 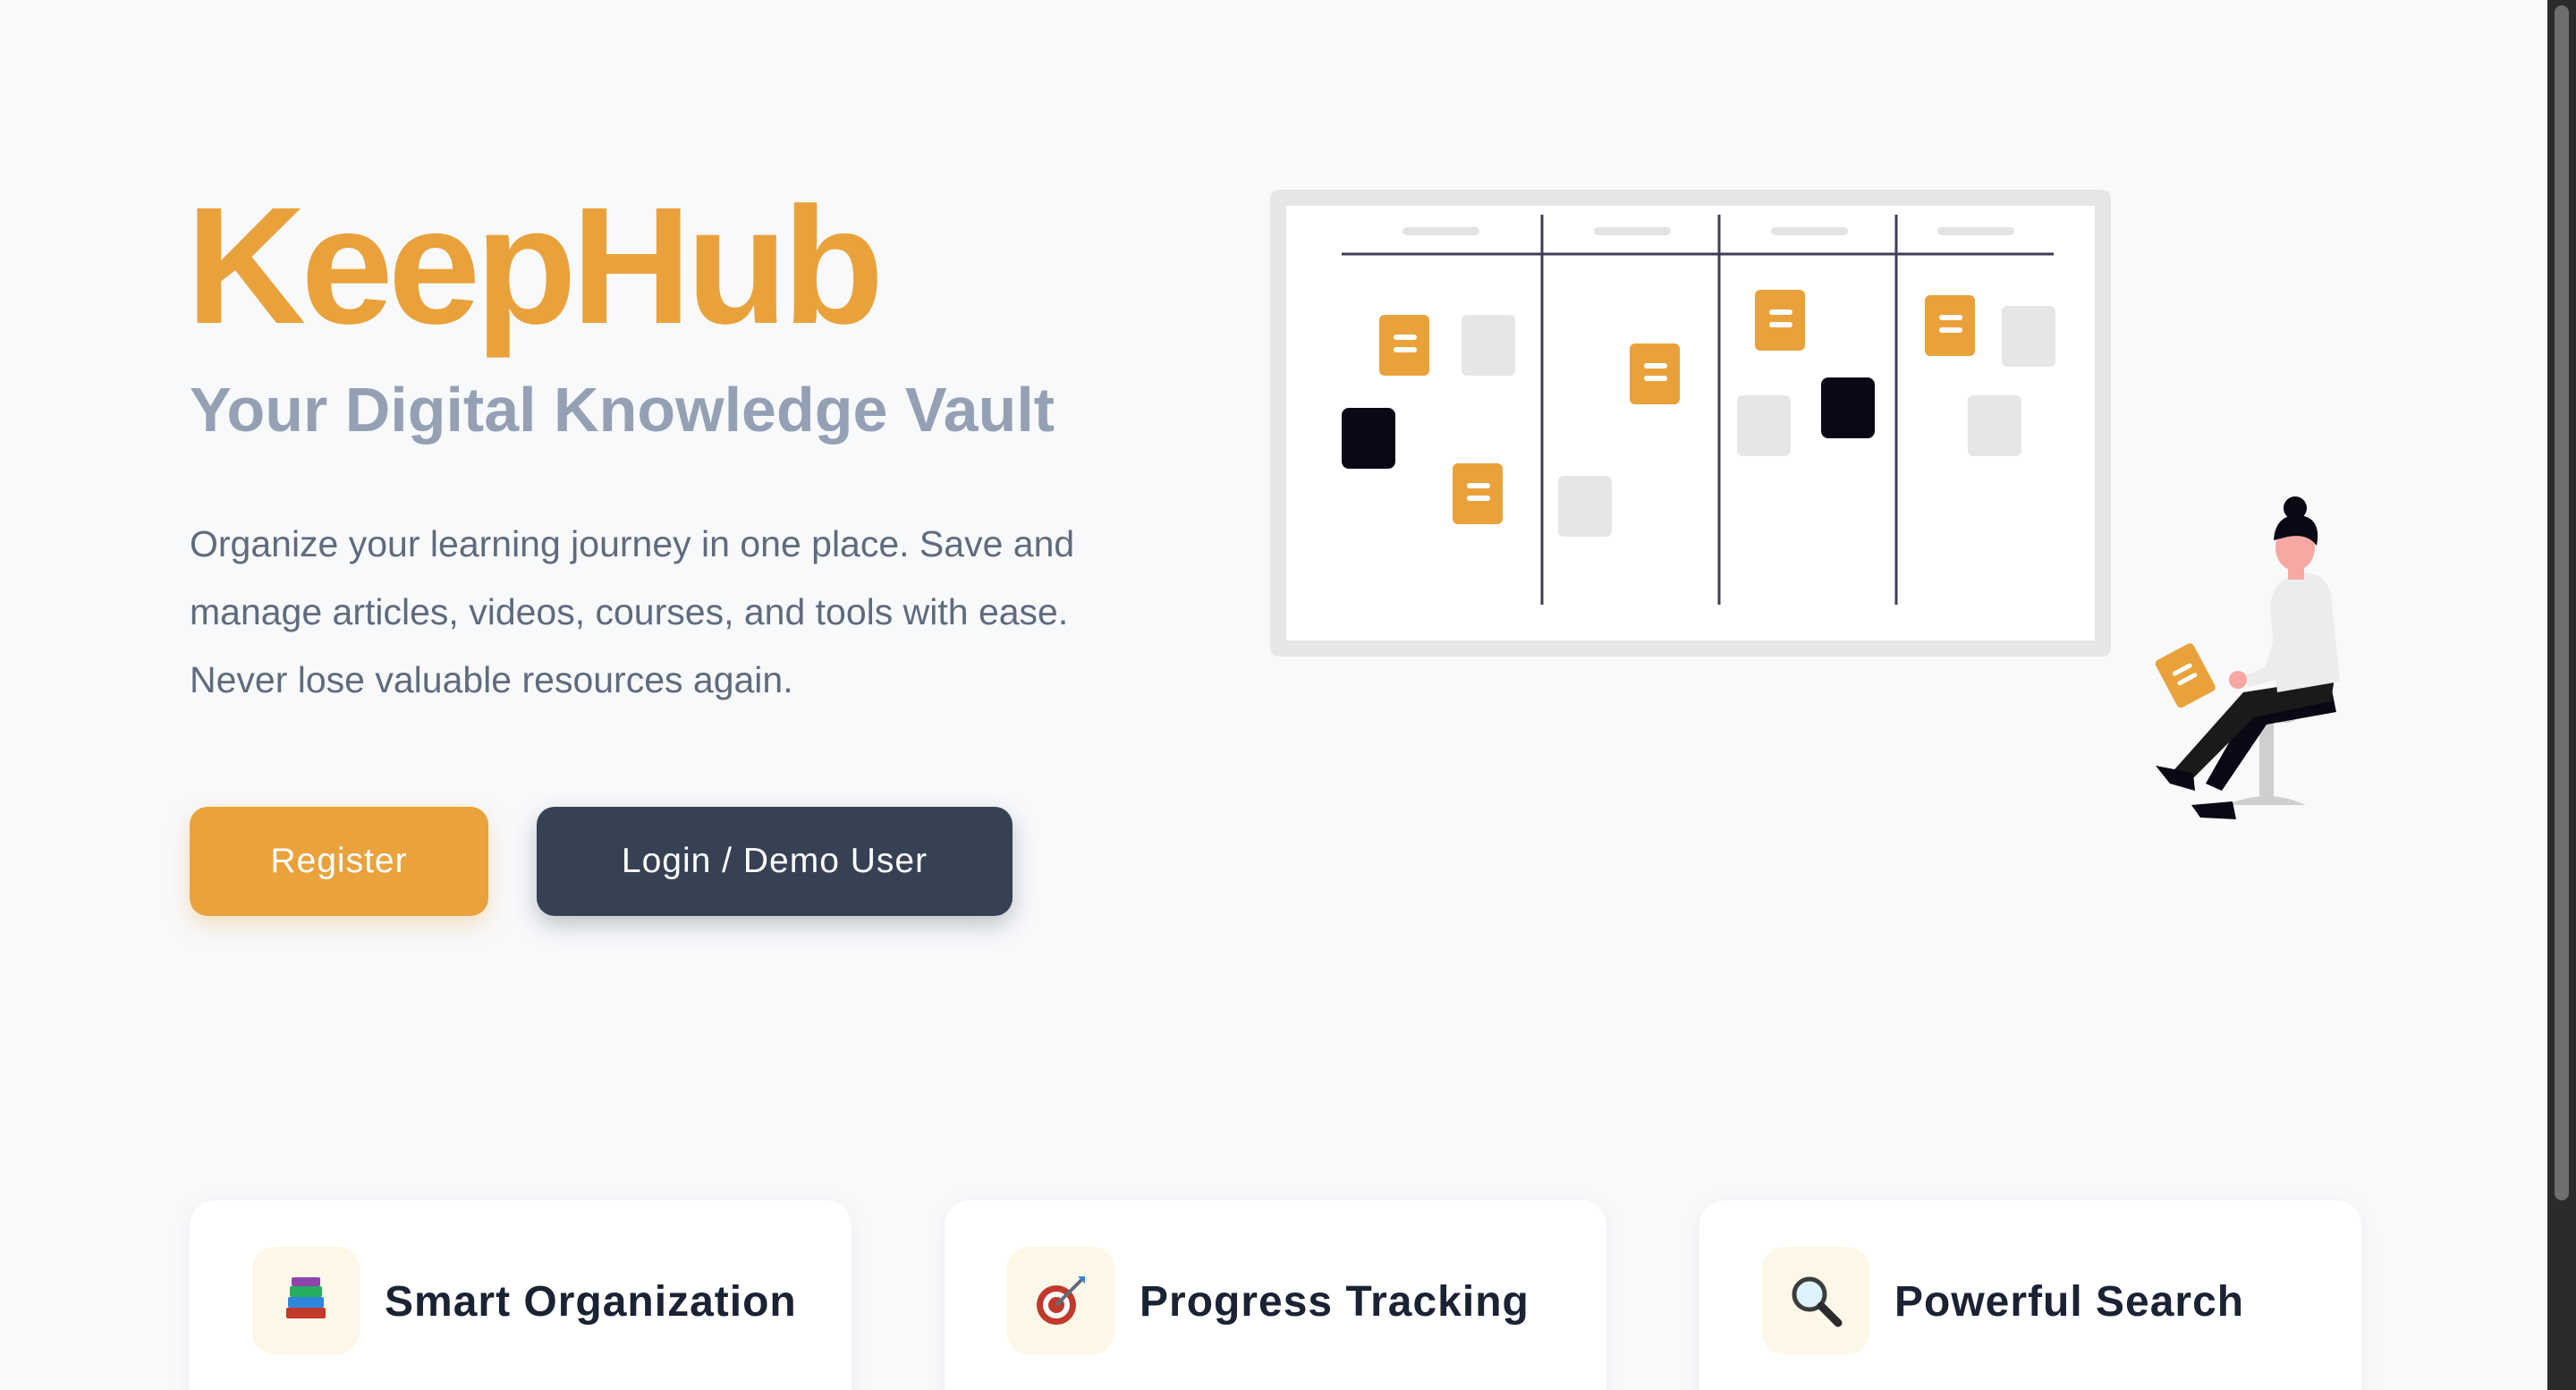 What do you see at coordinates (1060, 1300) in the screenshot?
I see `target-icon` at bounding box center [1060, 1300].